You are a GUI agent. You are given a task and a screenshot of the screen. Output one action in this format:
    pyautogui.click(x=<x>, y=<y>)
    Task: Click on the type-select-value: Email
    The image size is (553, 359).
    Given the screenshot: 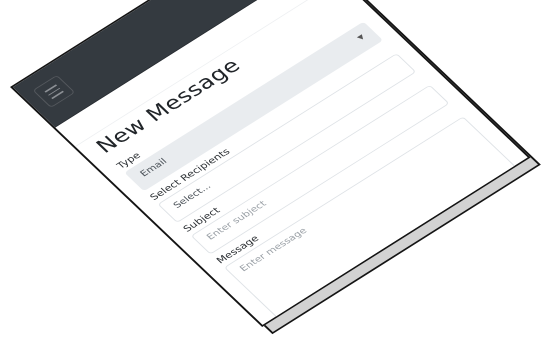 What is the action you would take?
    pyautogui.click(x=154, y=167)
    